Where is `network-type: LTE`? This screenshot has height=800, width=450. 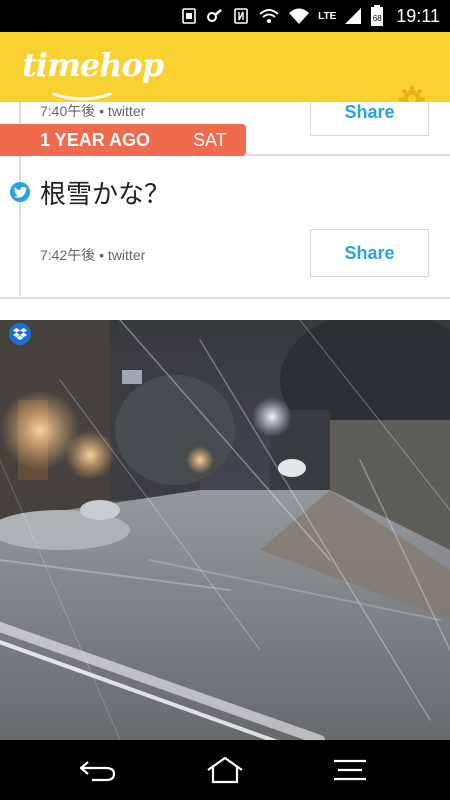
network-type: LTE is located at coordinates (327, 16).